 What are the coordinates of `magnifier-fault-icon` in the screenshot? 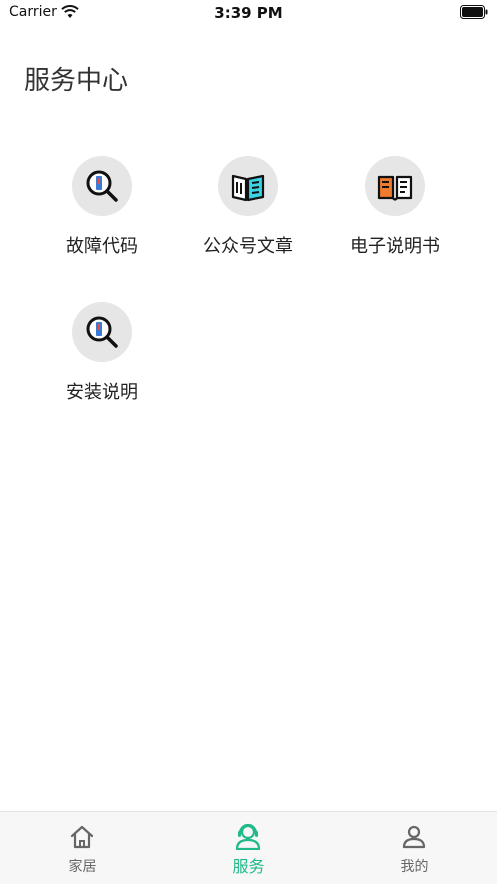 It's located at (102, 186).